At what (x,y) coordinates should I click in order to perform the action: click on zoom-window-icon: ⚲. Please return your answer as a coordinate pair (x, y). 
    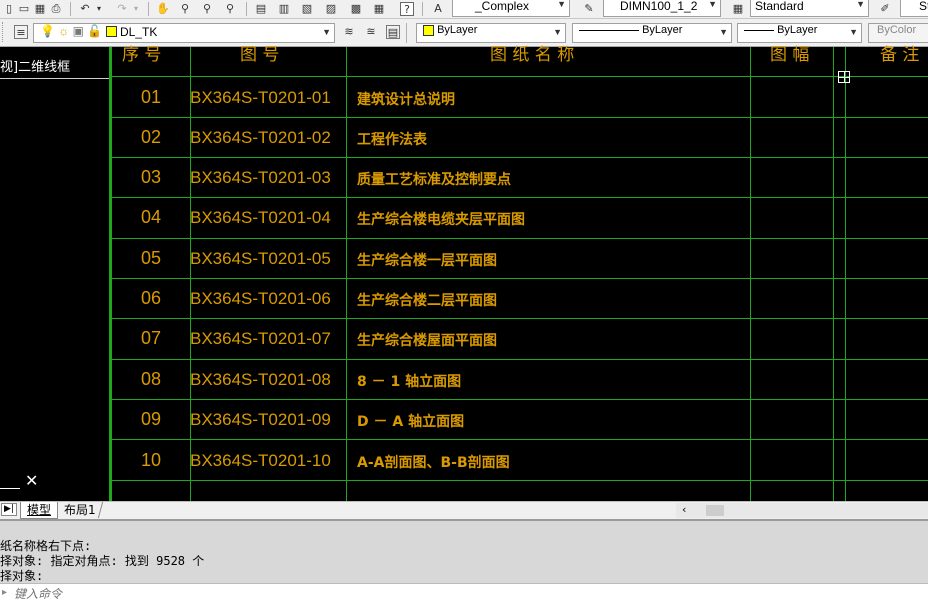
    Looking at the image, I should click on (207, 9).